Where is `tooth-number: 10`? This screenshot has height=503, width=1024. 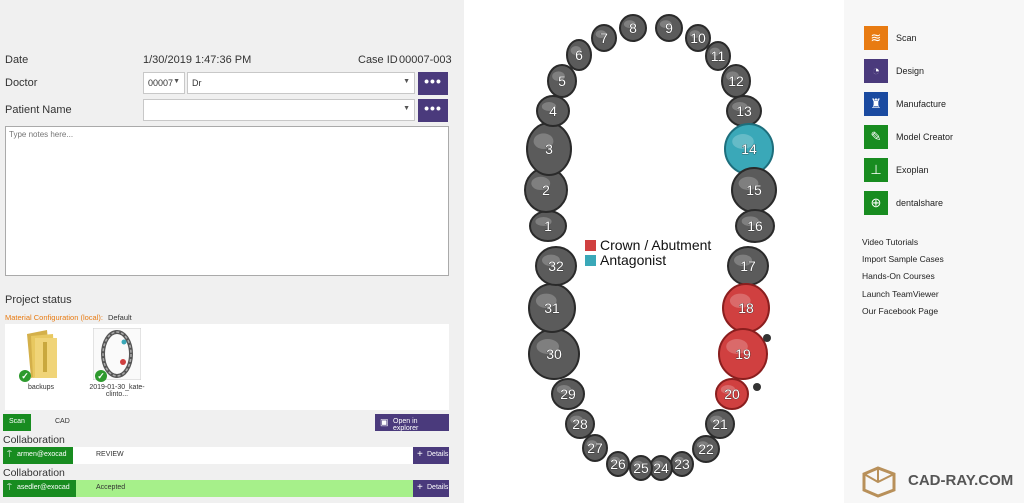 tooth-number: 10 is located at coordinates (698, 38).